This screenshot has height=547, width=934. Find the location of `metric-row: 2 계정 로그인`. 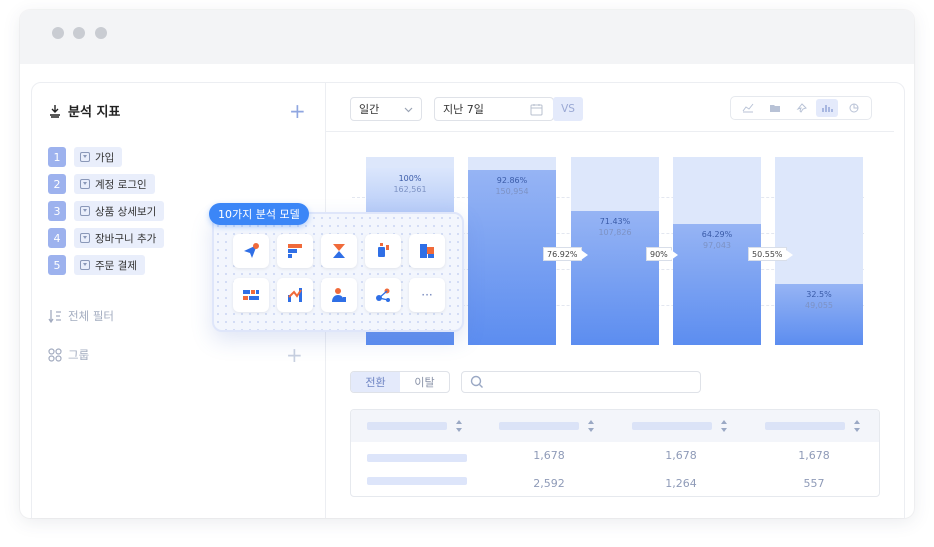

metric-row: 2 계정 로그인 is located at coordinates (101, 184).